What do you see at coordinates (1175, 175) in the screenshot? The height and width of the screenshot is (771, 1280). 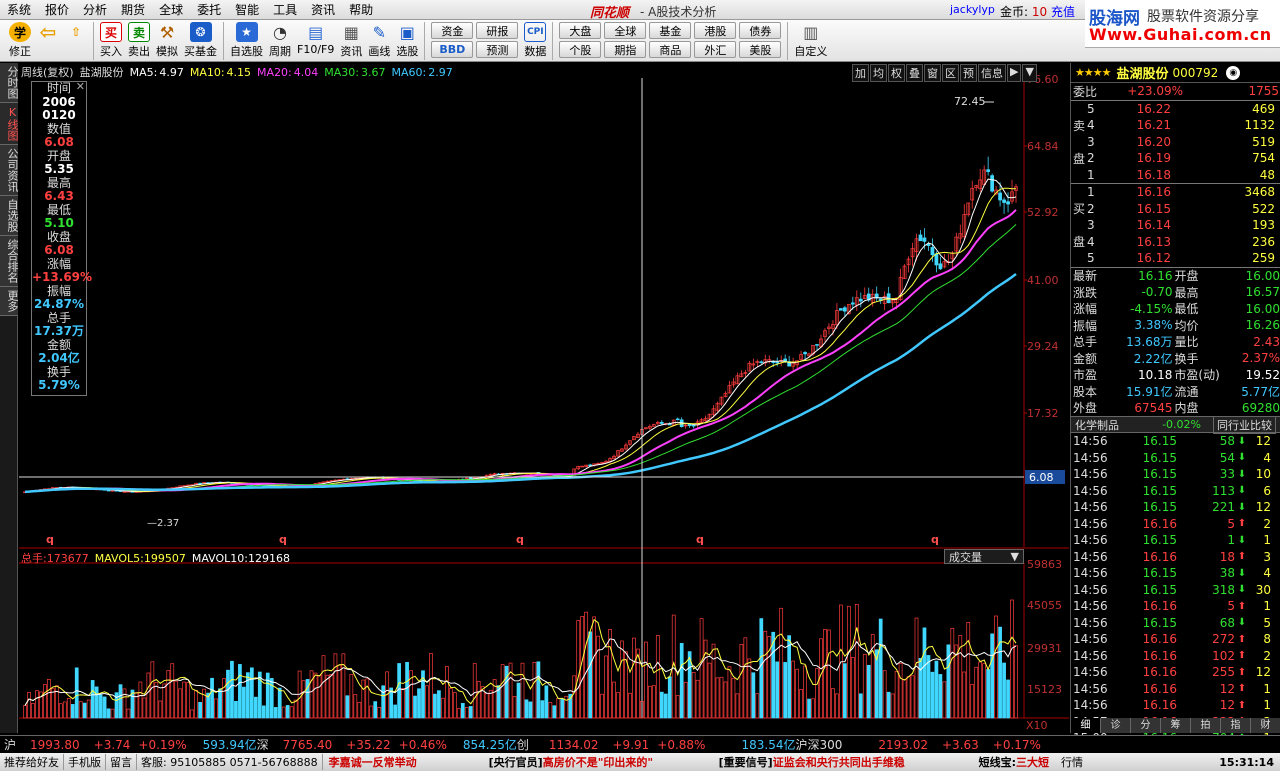 I see `ask-level-row: 1 16.18 48` at bounding box center [1175, 175].